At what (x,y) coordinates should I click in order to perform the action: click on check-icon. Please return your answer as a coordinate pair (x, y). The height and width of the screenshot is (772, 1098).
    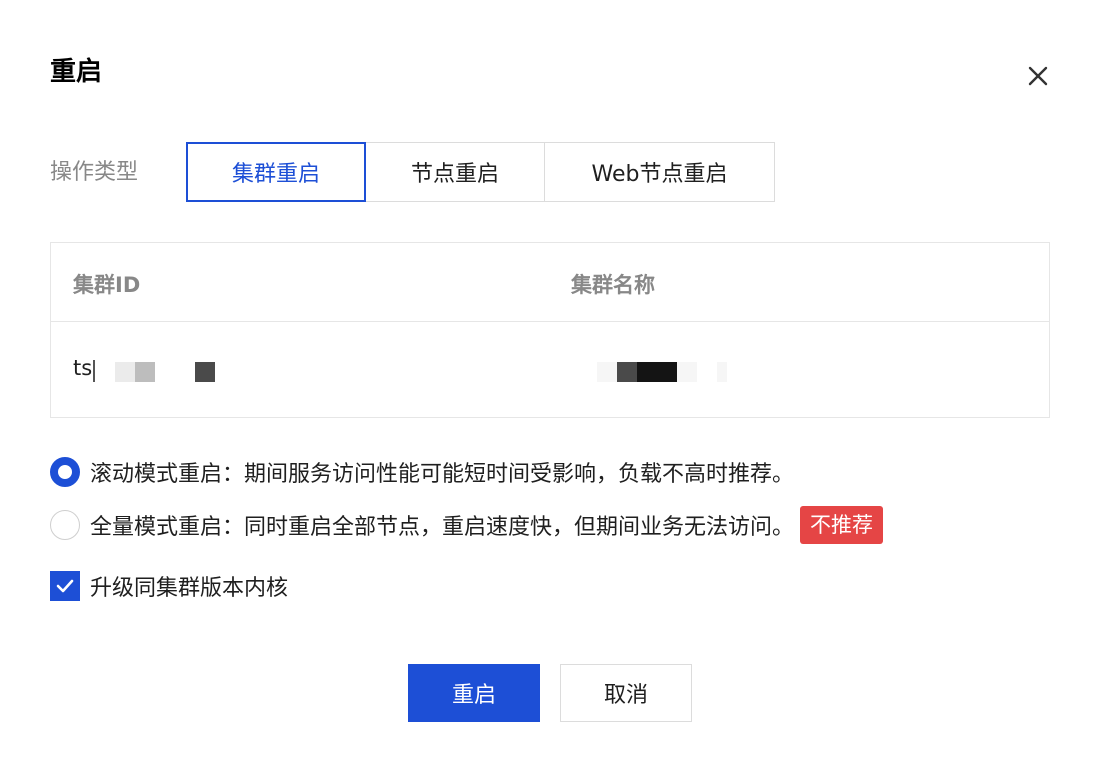
    Looking at the image, I should click on (65, 586).